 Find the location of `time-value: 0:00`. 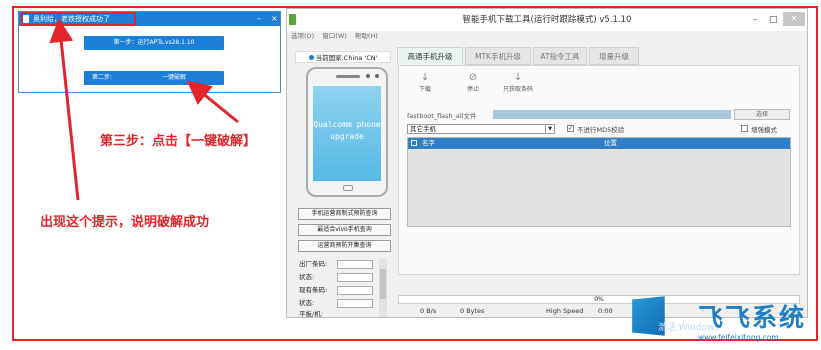

time-value: 0:00 is located at coordinates (605, 311).